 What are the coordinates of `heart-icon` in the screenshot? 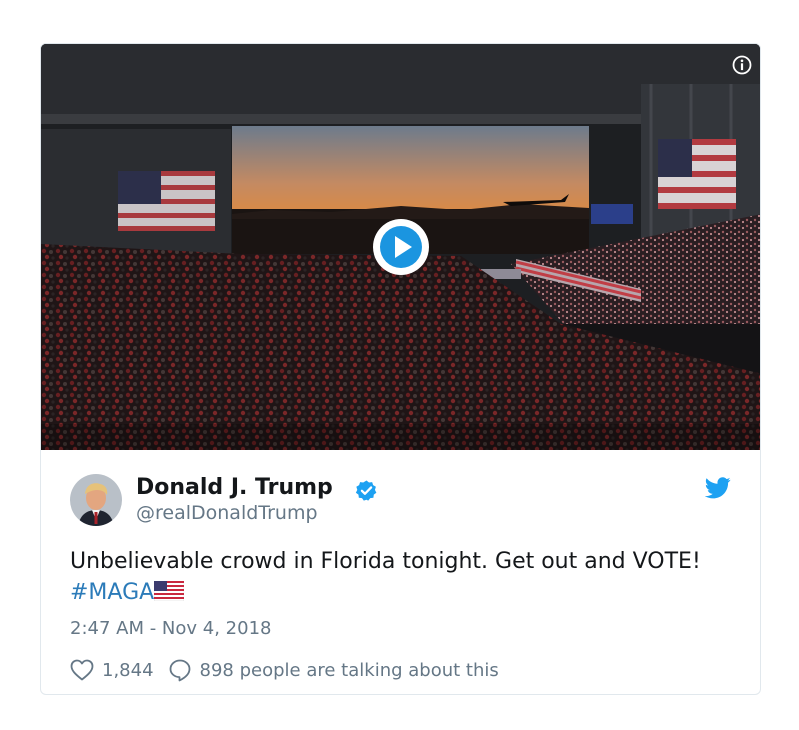 It's located at (82, 670).